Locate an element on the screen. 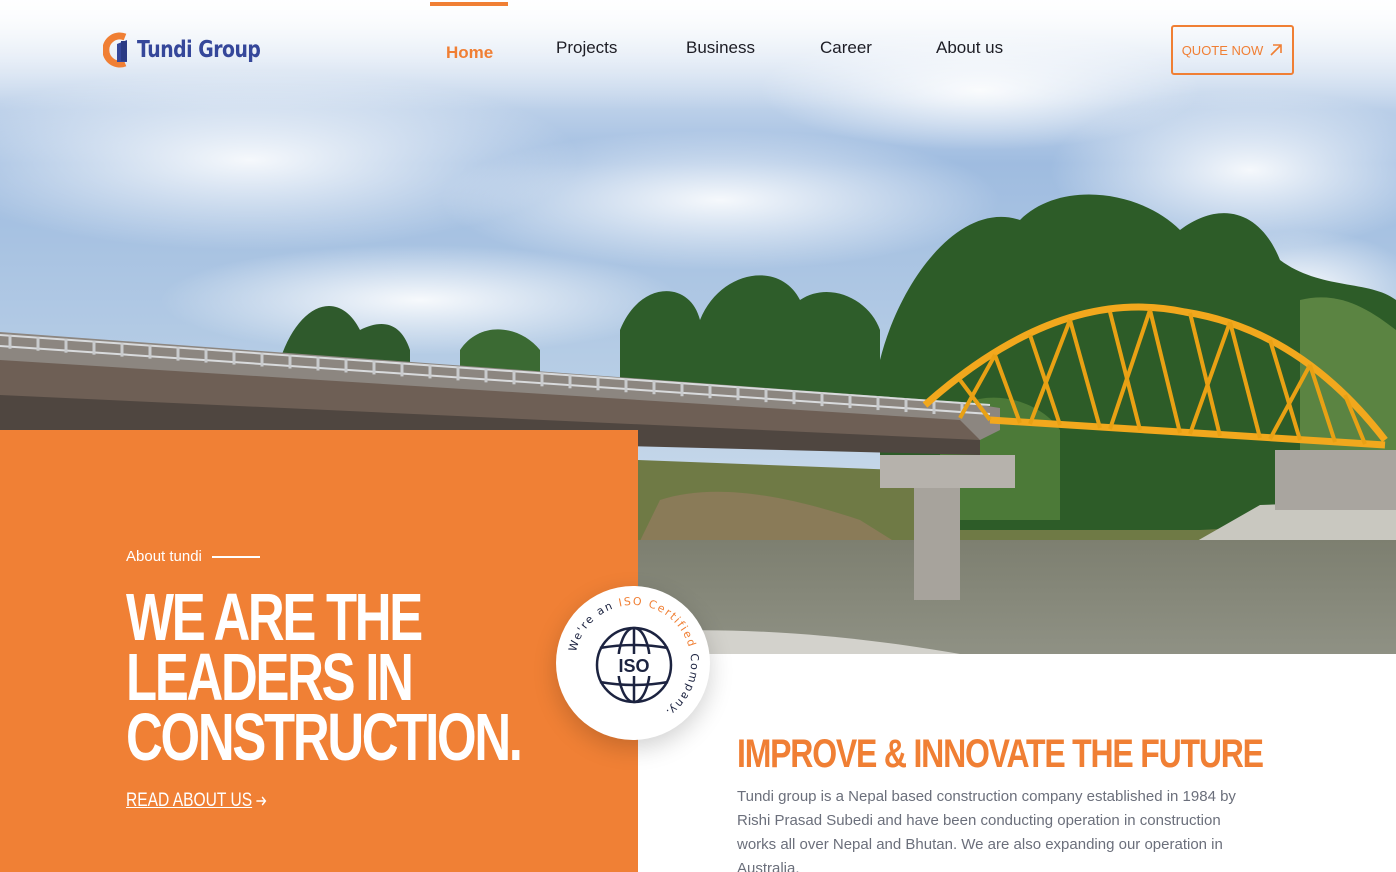 The width and height of the screenshot is (1396, 872). arrow-up-right-icon is located at coordinates (1276, 50).